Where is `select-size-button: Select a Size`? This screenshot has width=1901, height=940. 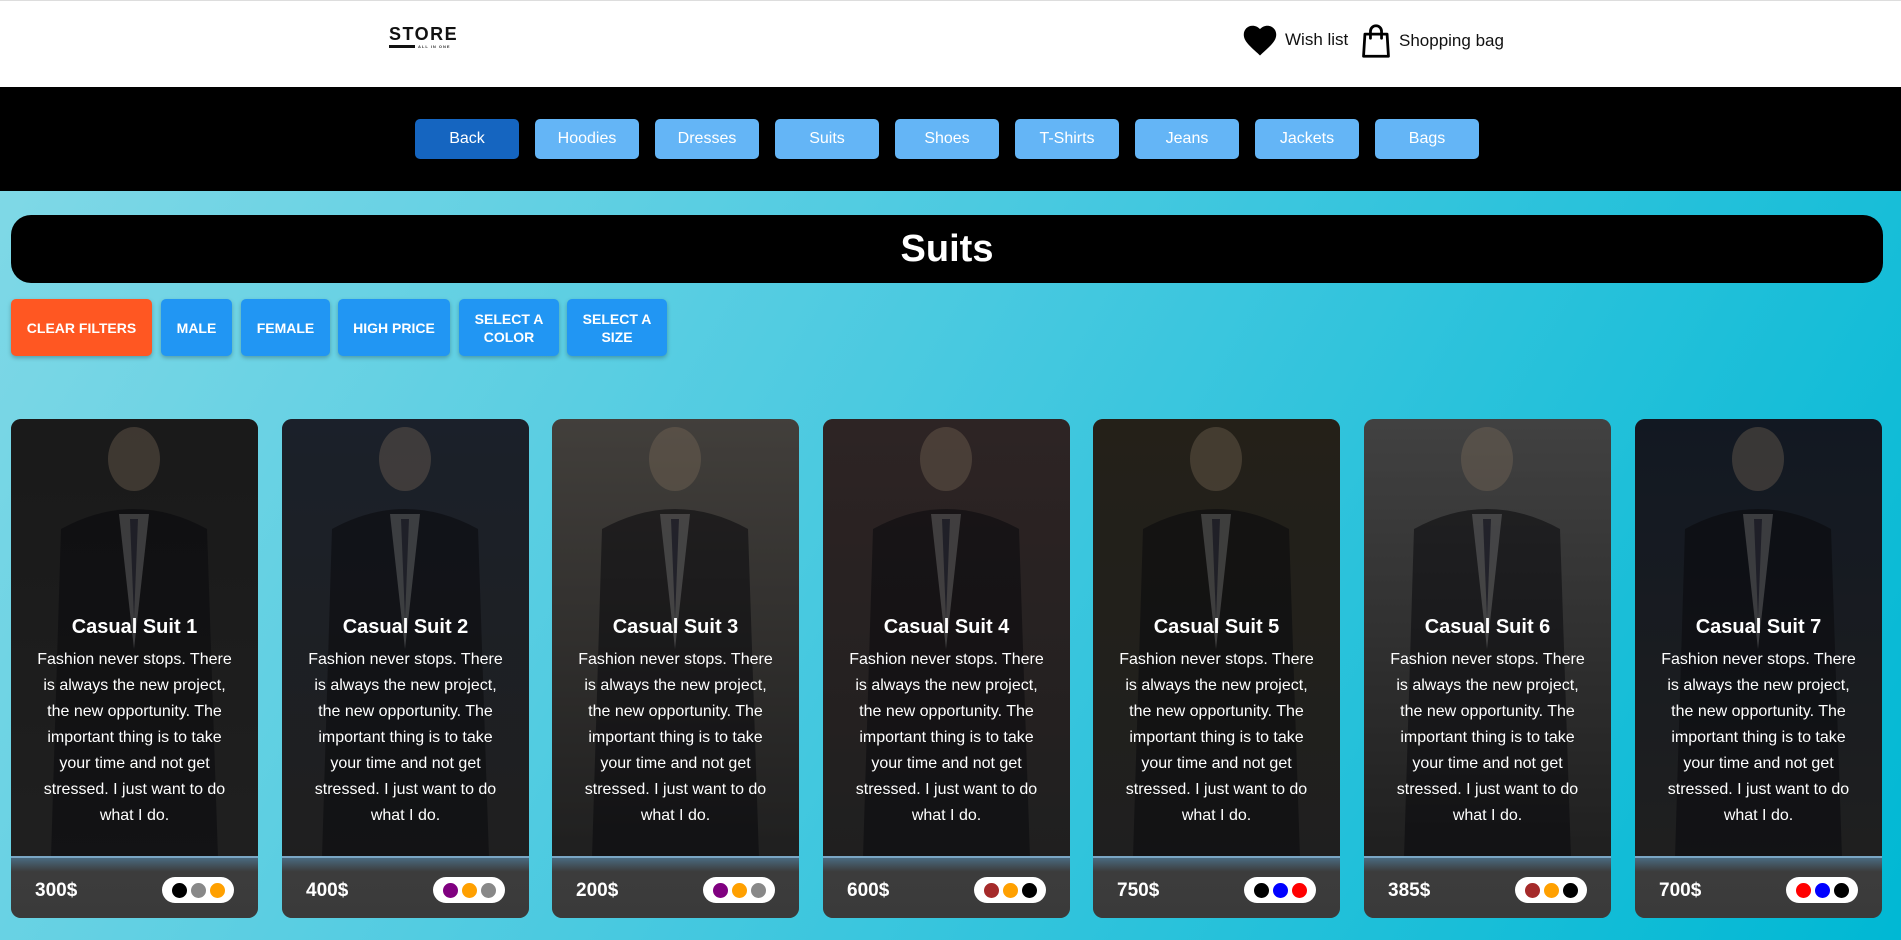
select-size-button: Select a Size is located at coordinates (617, 327).